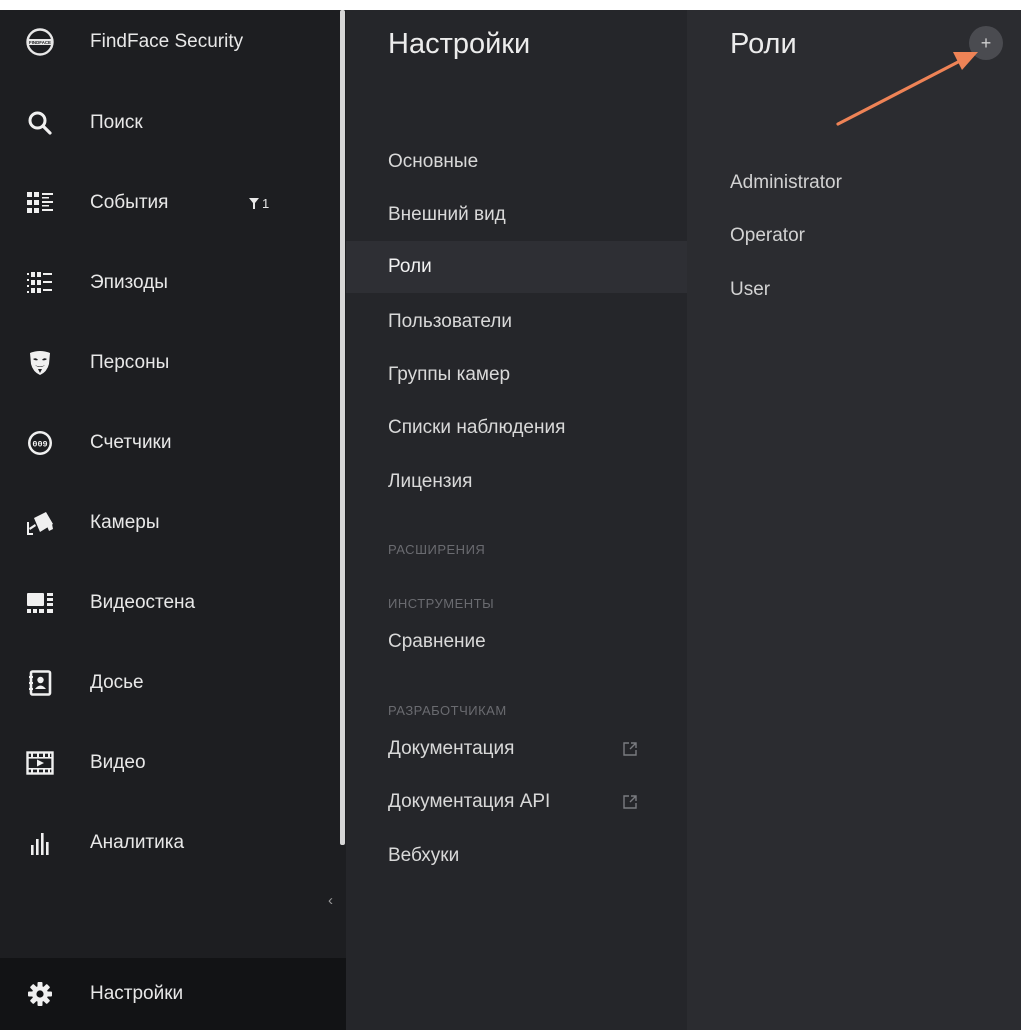 The height and width of the screenshot is (1030, 1021). I want to click on menu-item-users: Пользователи, so click(516, 322).